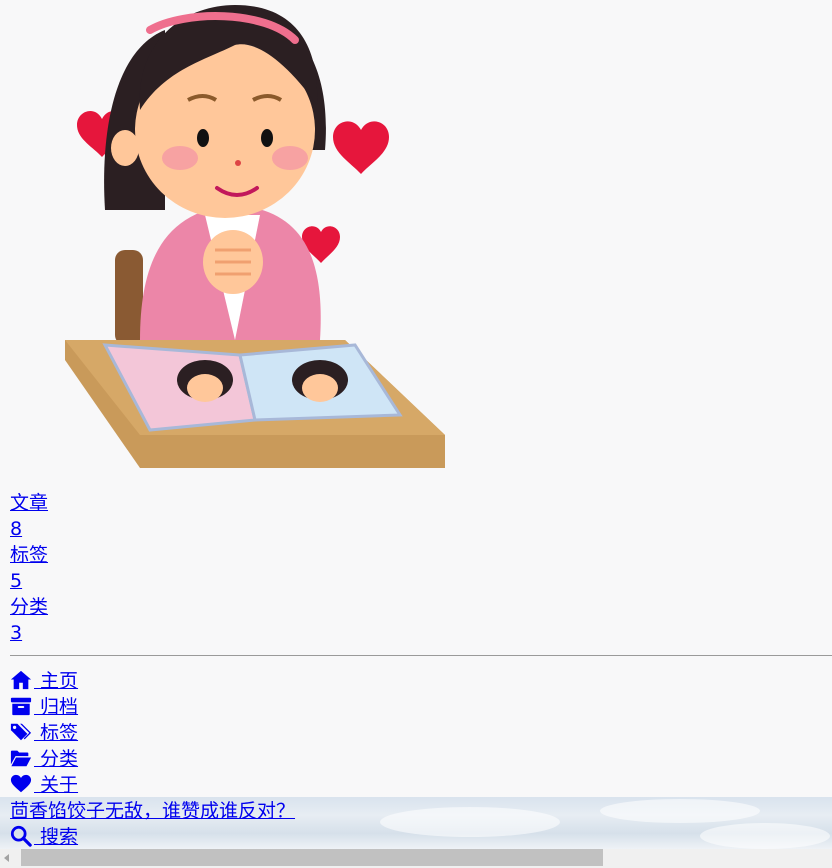 This screenshot has width=832, height=868. What do you see at coordinates (29, 555) in the screenshot?
I see `stat-tags-label: 标签` at bounding box center [29, 555].